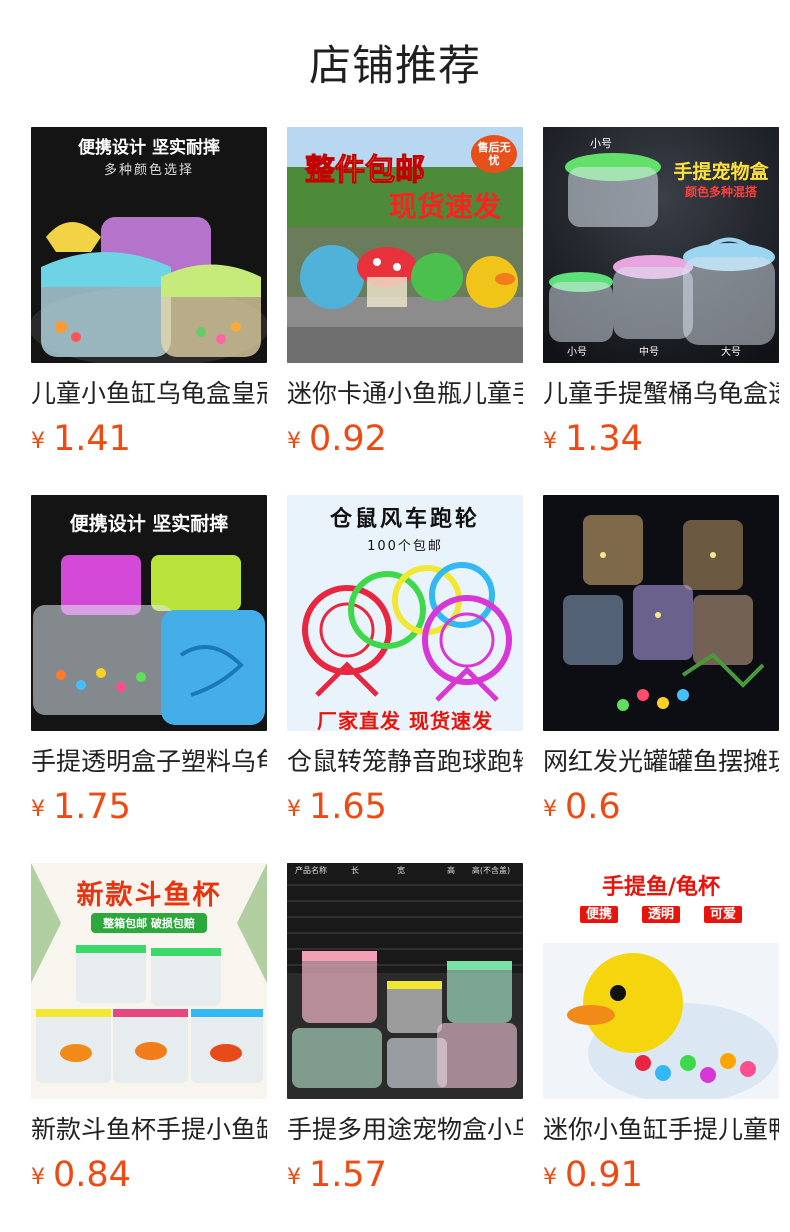  I want to click on hamster-wheel-image: 仓鼠风车跑轮 100个包邮 厂家直发 现货速发, so click(405, 613).